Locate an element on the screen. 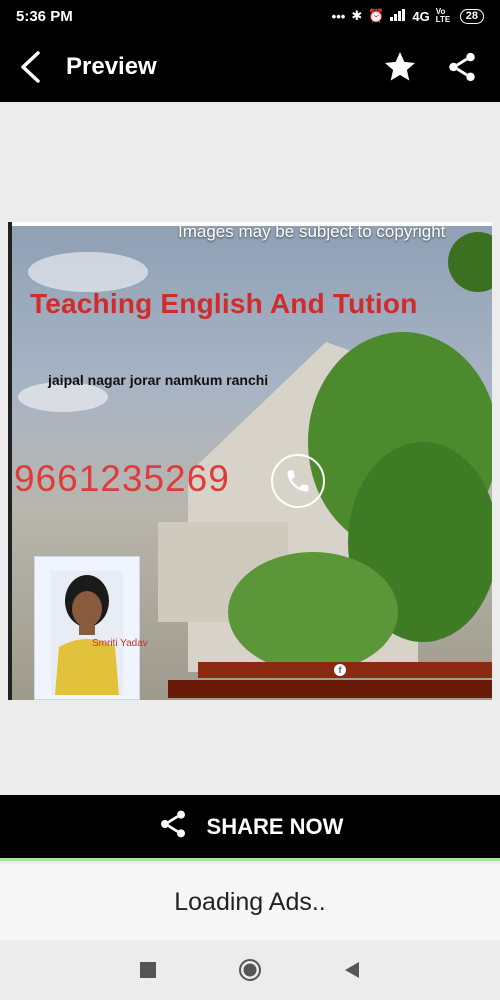 This screenshot has width=500, height=1000. facebook-icon: f is located at coordinates (340, 670).